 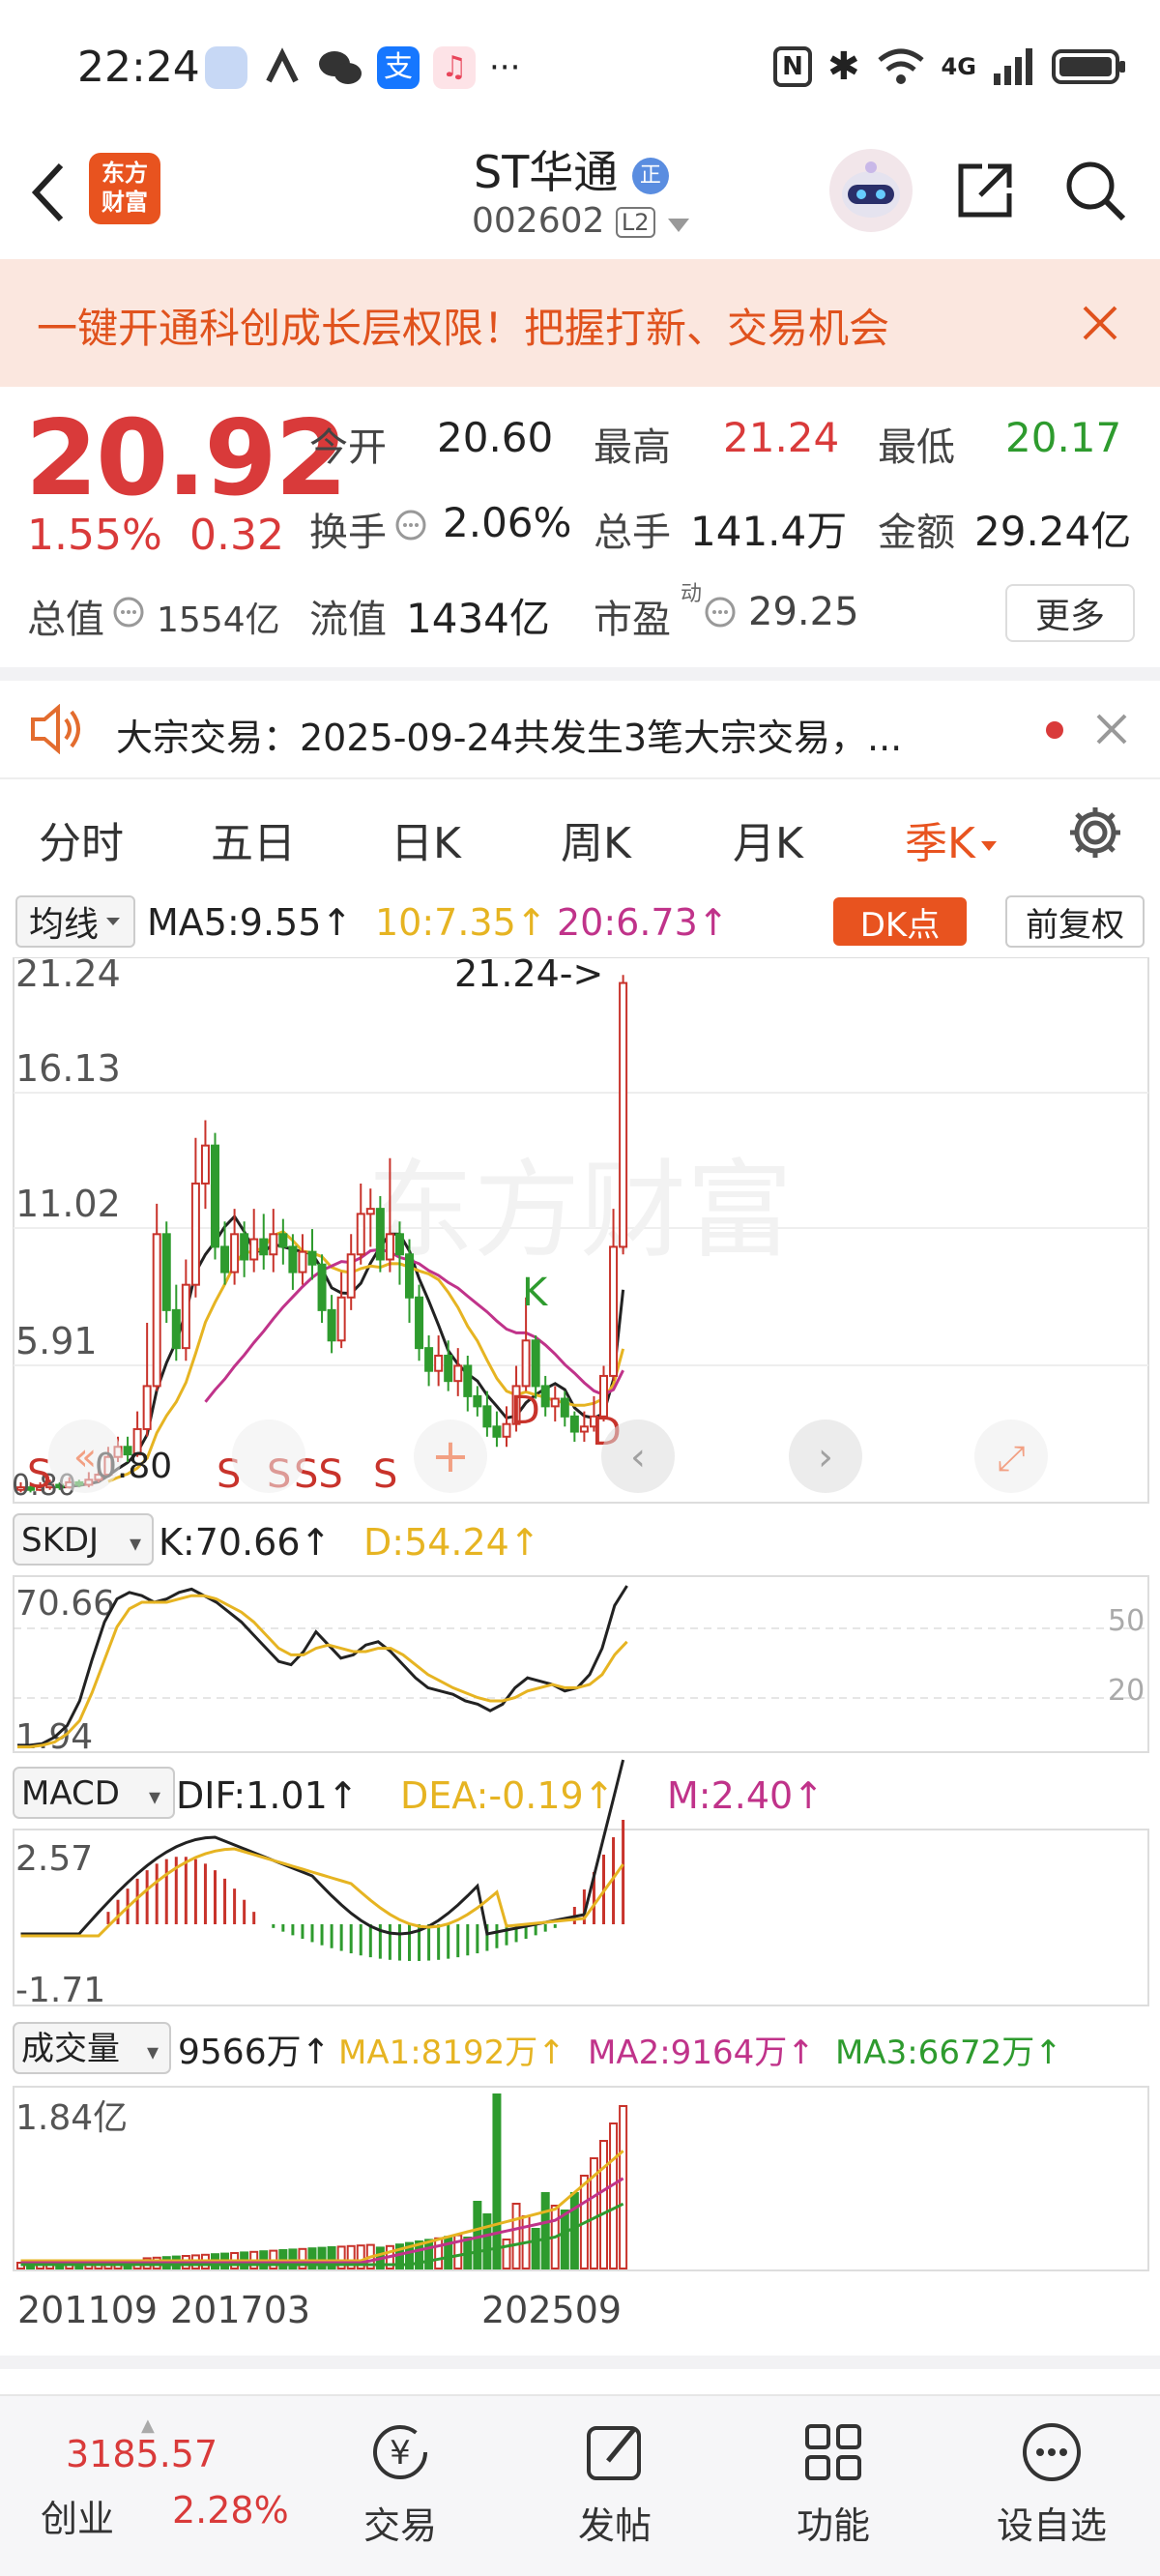 What do you see at coordinates (834, 2483) in the screenshot?
I see `nav-functions: 功能` at bounding box center [834, 2483].